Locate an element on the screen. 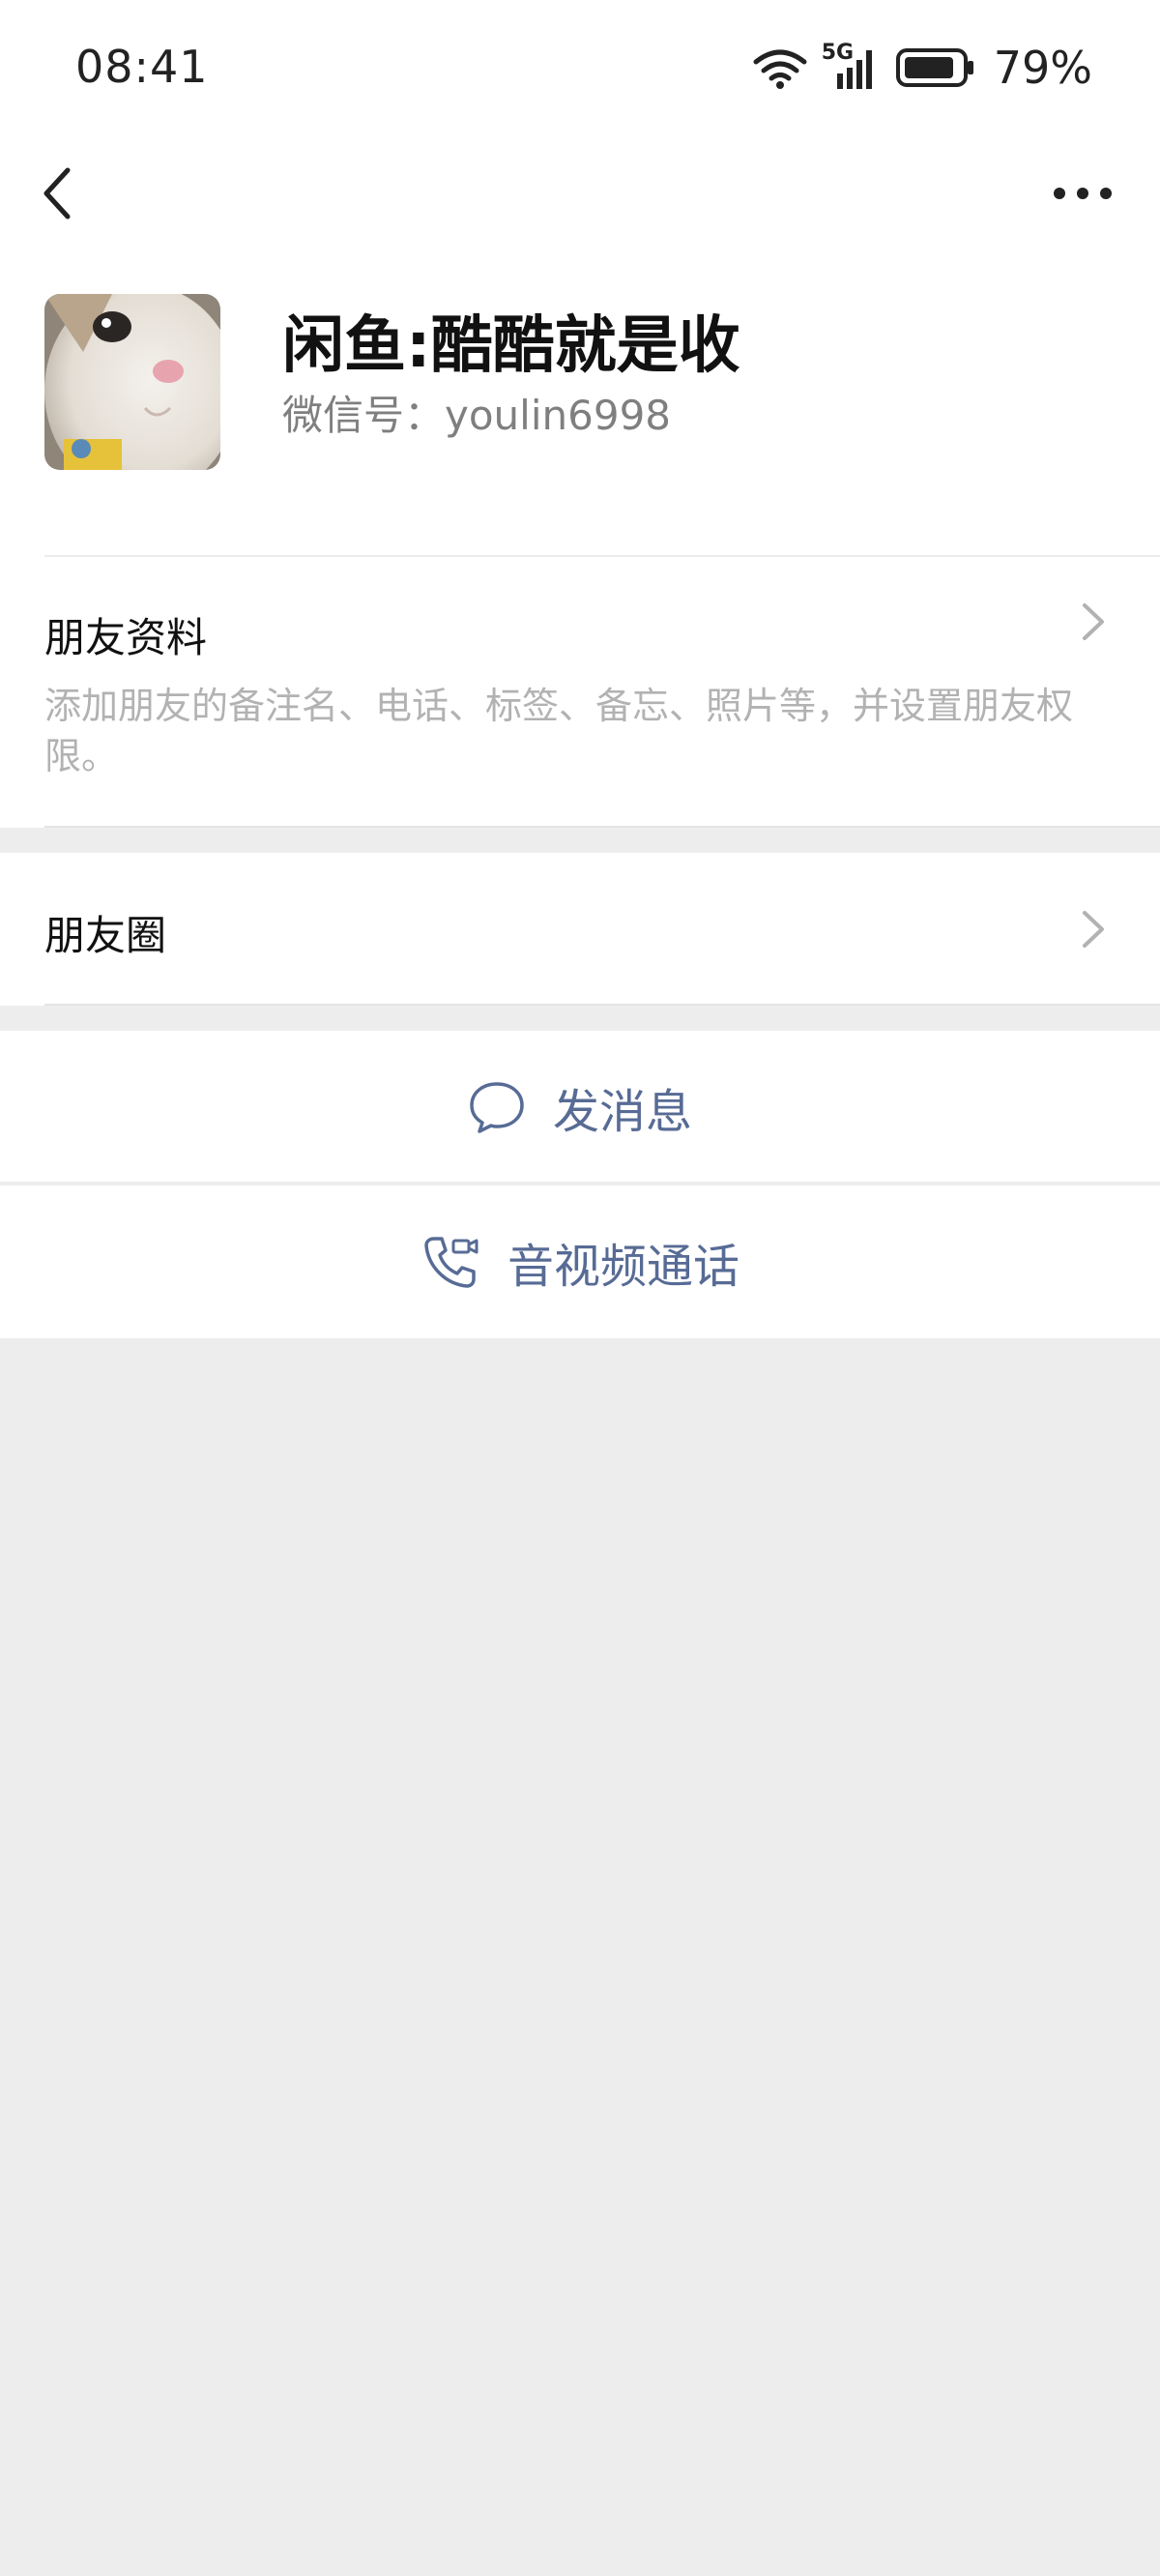 The height and width of the screenshot is (2576, 1160). friend-info-description: 添加朋友的备注名、电话、标签、备忘、照片等，并设置朋友权限。 is located at coordinates (559, 731).